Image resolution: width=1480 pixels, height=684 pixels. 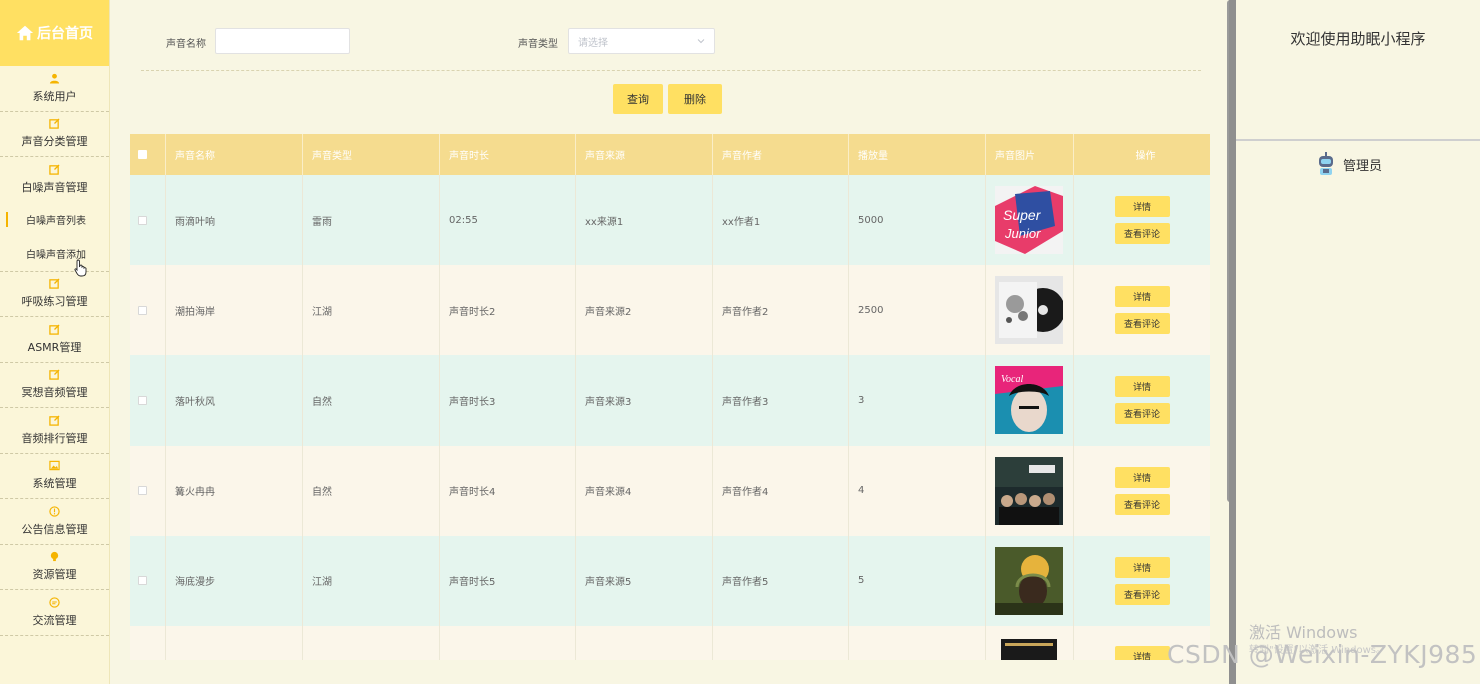 I want to click on sound-name-input, so click(x=282, y=41).